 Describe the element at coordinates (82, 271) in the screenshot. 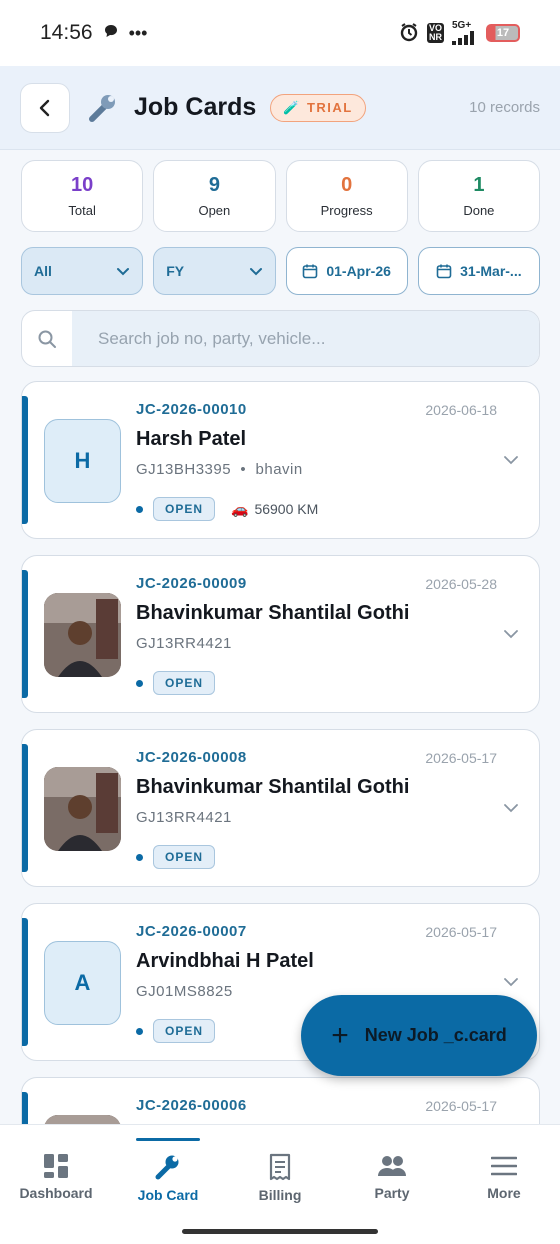

I see `status-filter-dropdown: All` at that location.